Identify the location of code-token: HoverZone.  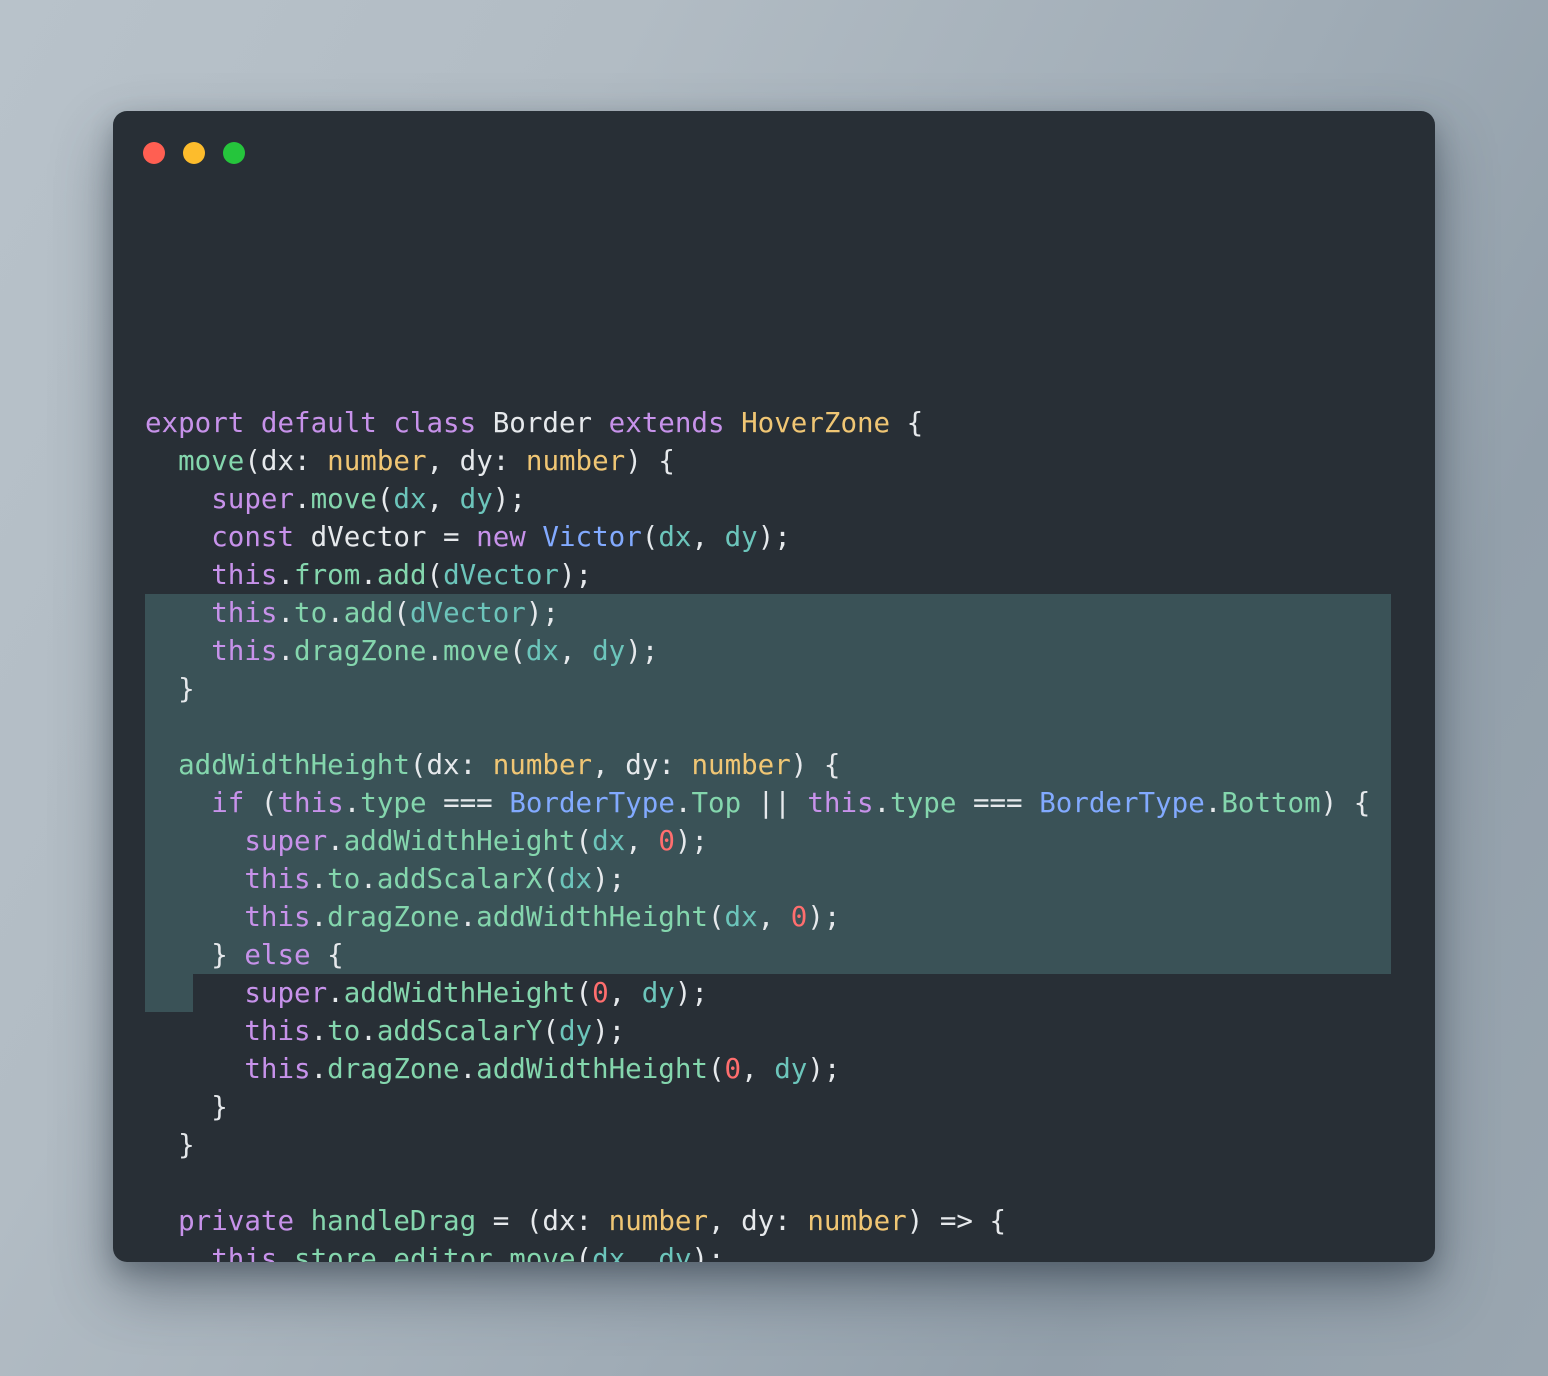
(816, 423).